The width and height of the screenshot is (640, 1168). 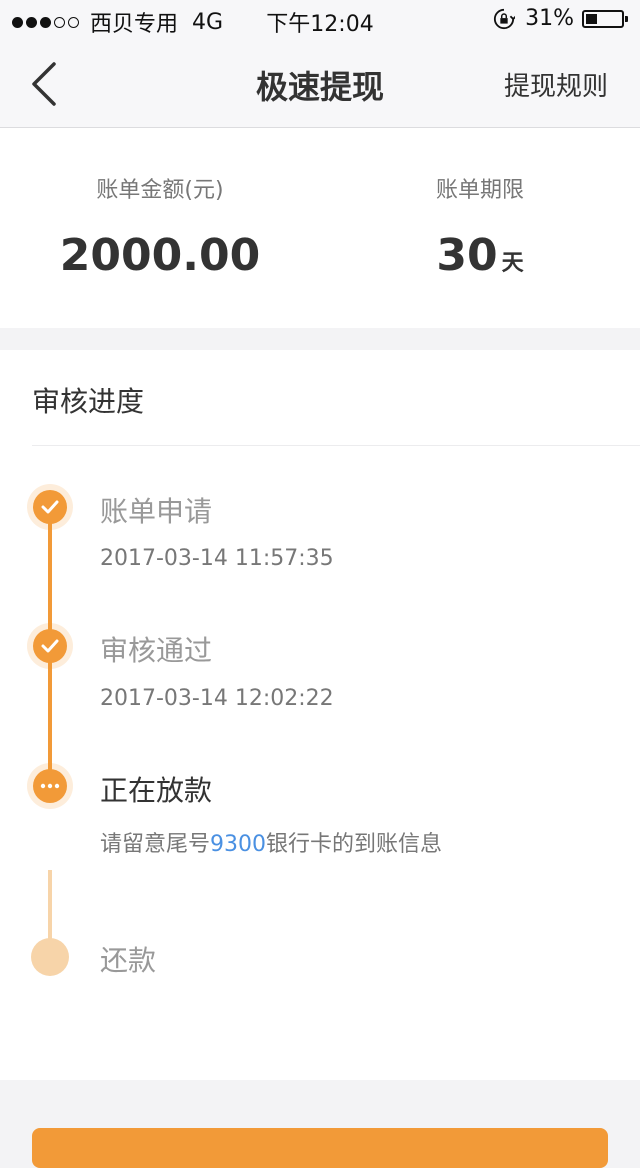 I want to click on rotation-lock-icon, so click(x=505, y=18).